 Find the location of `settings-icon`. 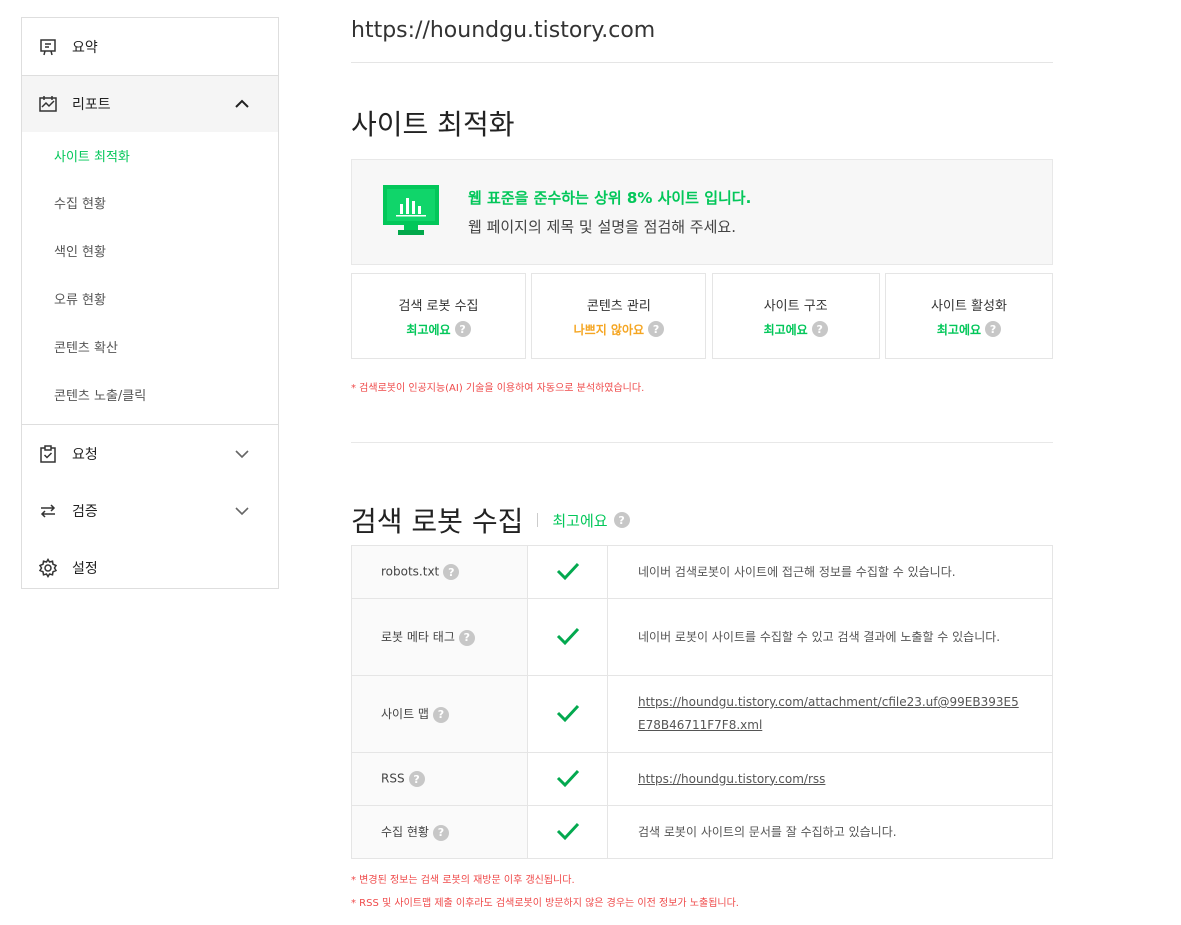

settings-icon is located at coordinates (48, 567).